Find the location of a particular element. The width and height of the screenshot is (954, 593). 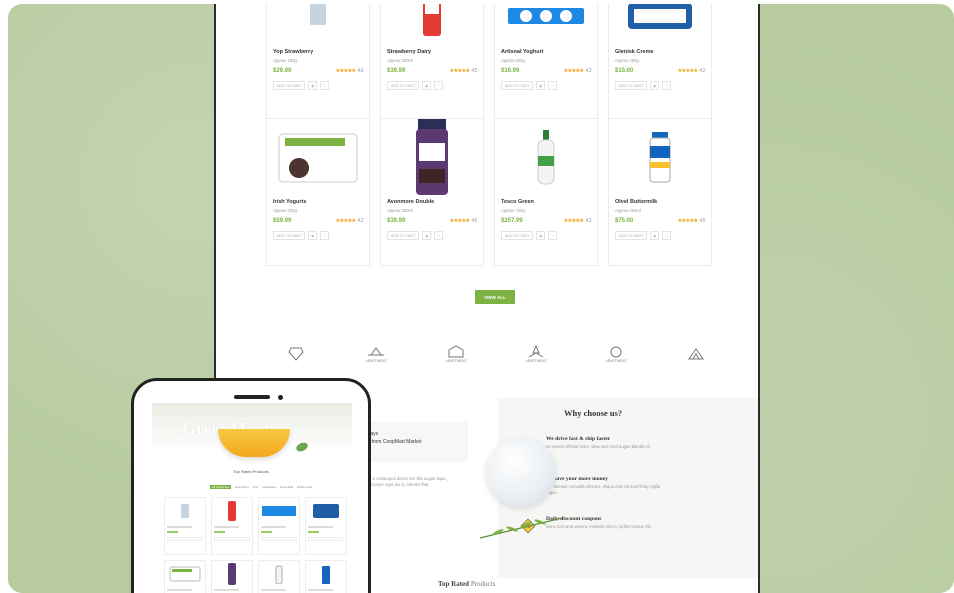

tab: Everything is located at coordinates (241, 487).